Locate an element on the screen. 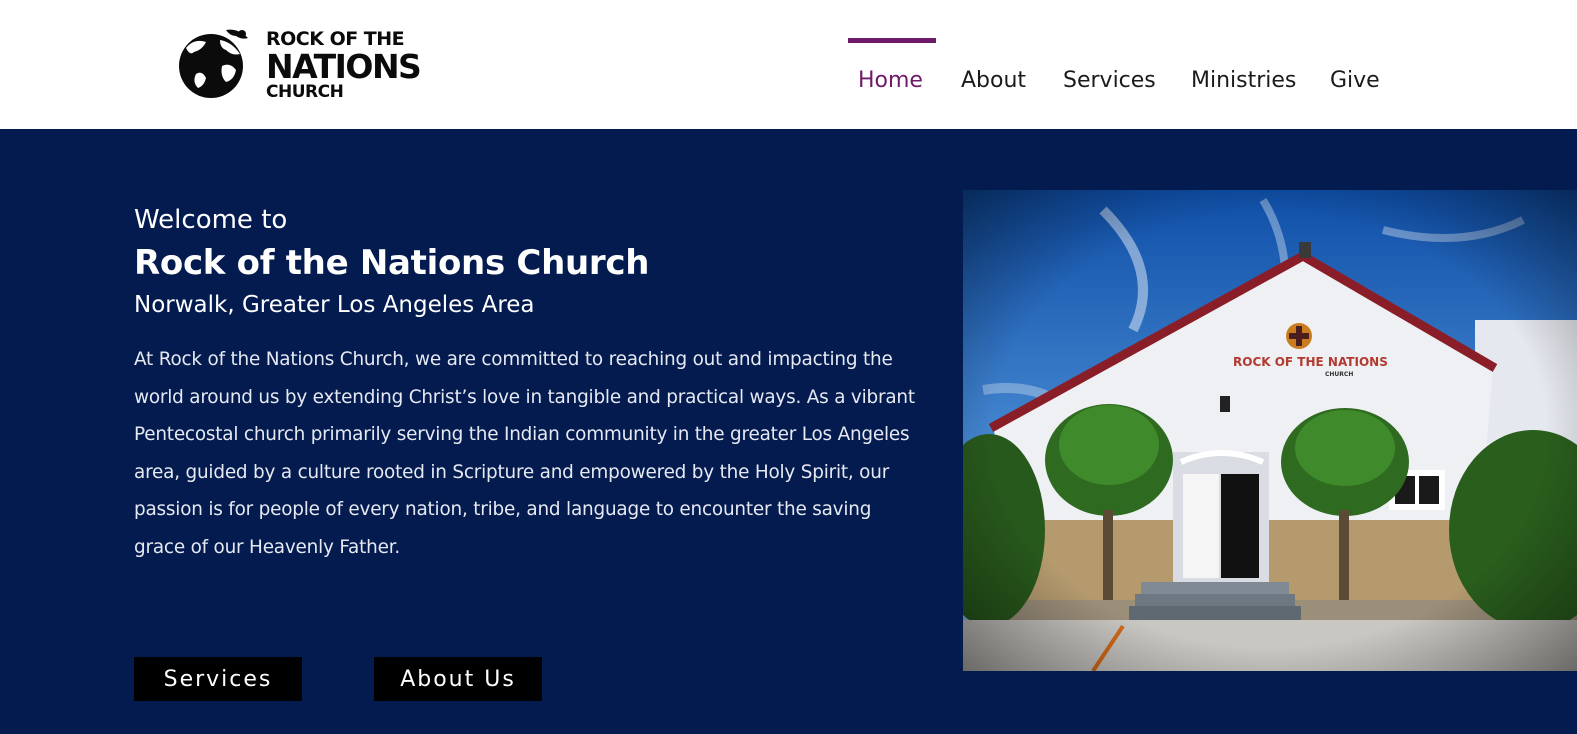 Image resolution: width=1577 pixels, height=734 pixels. logo-wordmark: ROCK OF THE NATIONS CHURCH is located at coordinates (344, 66).